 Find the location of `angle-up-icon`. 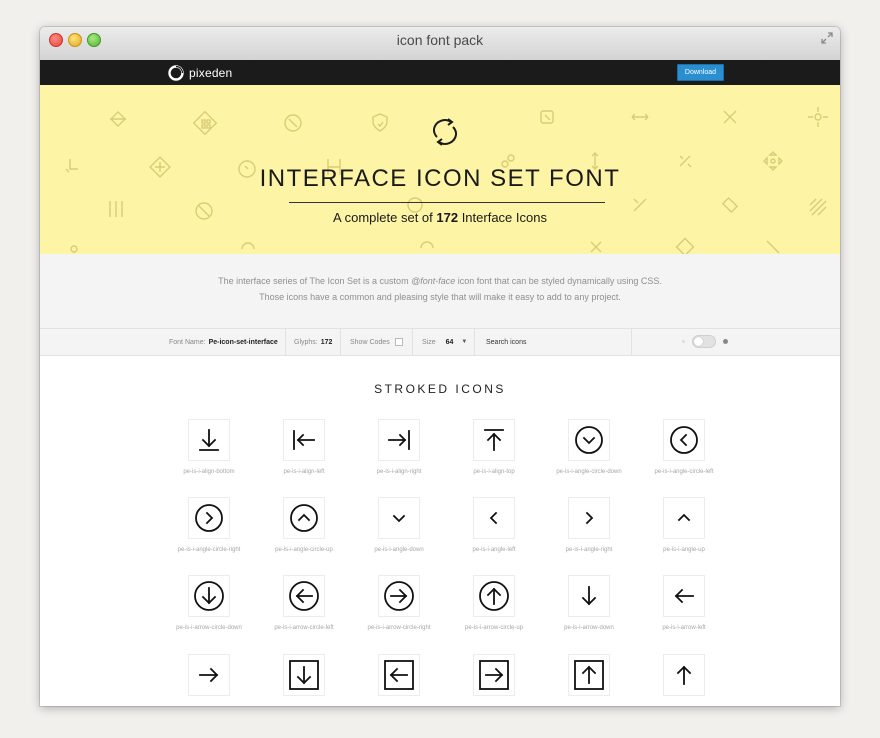

angle-up-icon is located at coordinates (684, 517).